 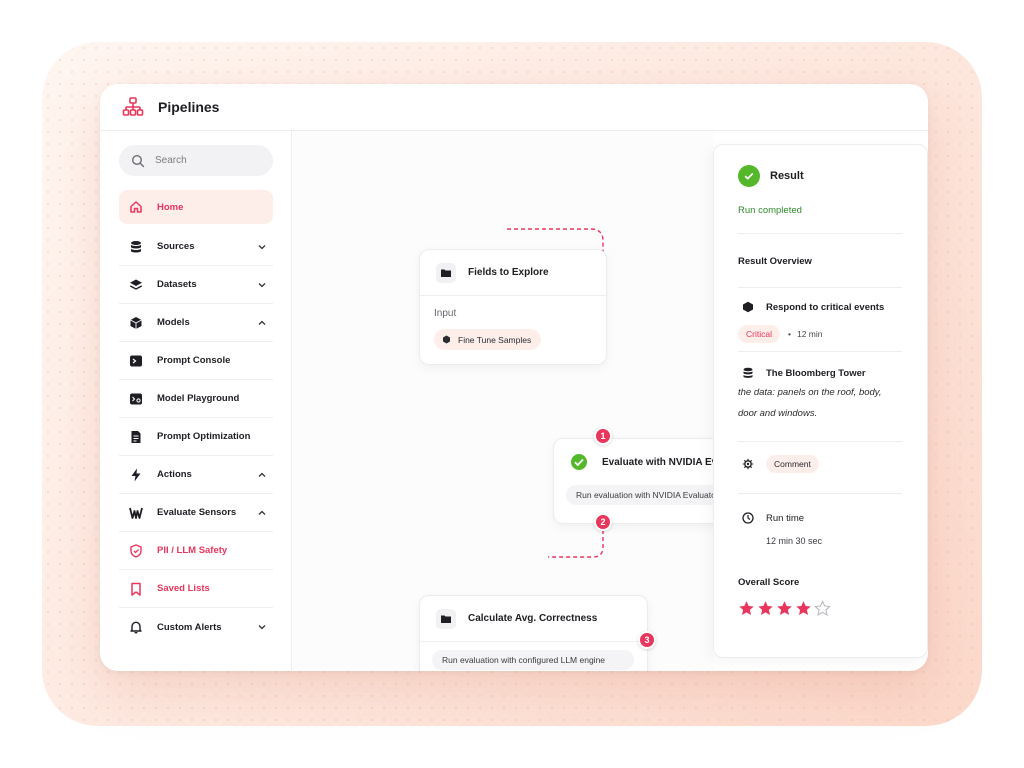 I want to click on source-title: The Bloomberg Tower, so click(x=816, y=373).